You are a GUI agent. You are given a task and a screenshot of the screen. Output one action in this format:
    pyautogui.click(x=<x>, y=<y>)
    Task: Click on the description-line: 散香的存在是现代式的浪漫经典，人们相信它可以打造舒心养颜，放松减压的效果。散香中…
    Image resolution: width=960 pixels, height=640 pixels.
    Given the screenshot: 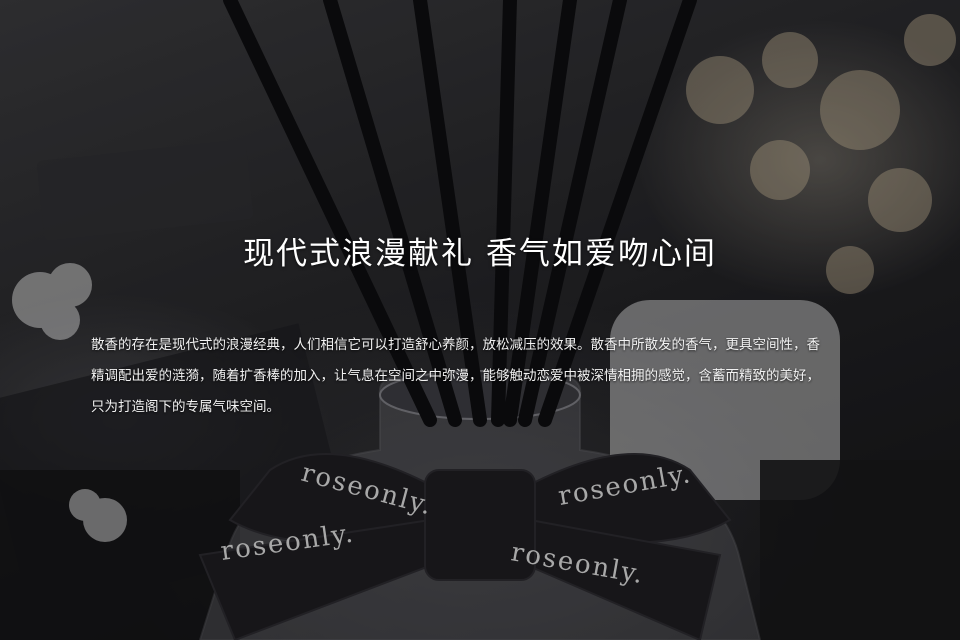 What is the action you would take?
    pyautogui.click(x=455, y=345)
    